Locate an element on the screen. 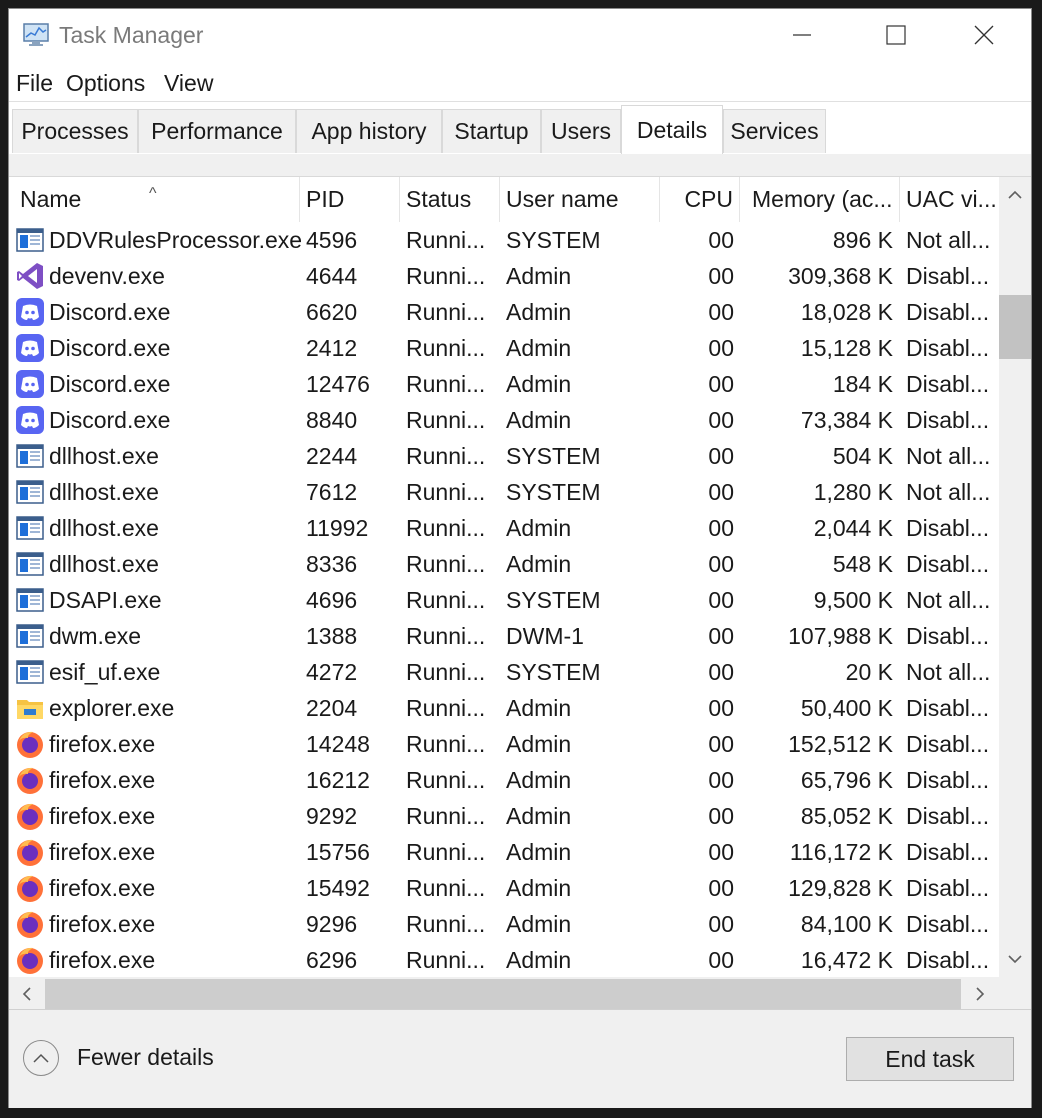  cell-pid: 11992 is located at coordinates (337, 528).